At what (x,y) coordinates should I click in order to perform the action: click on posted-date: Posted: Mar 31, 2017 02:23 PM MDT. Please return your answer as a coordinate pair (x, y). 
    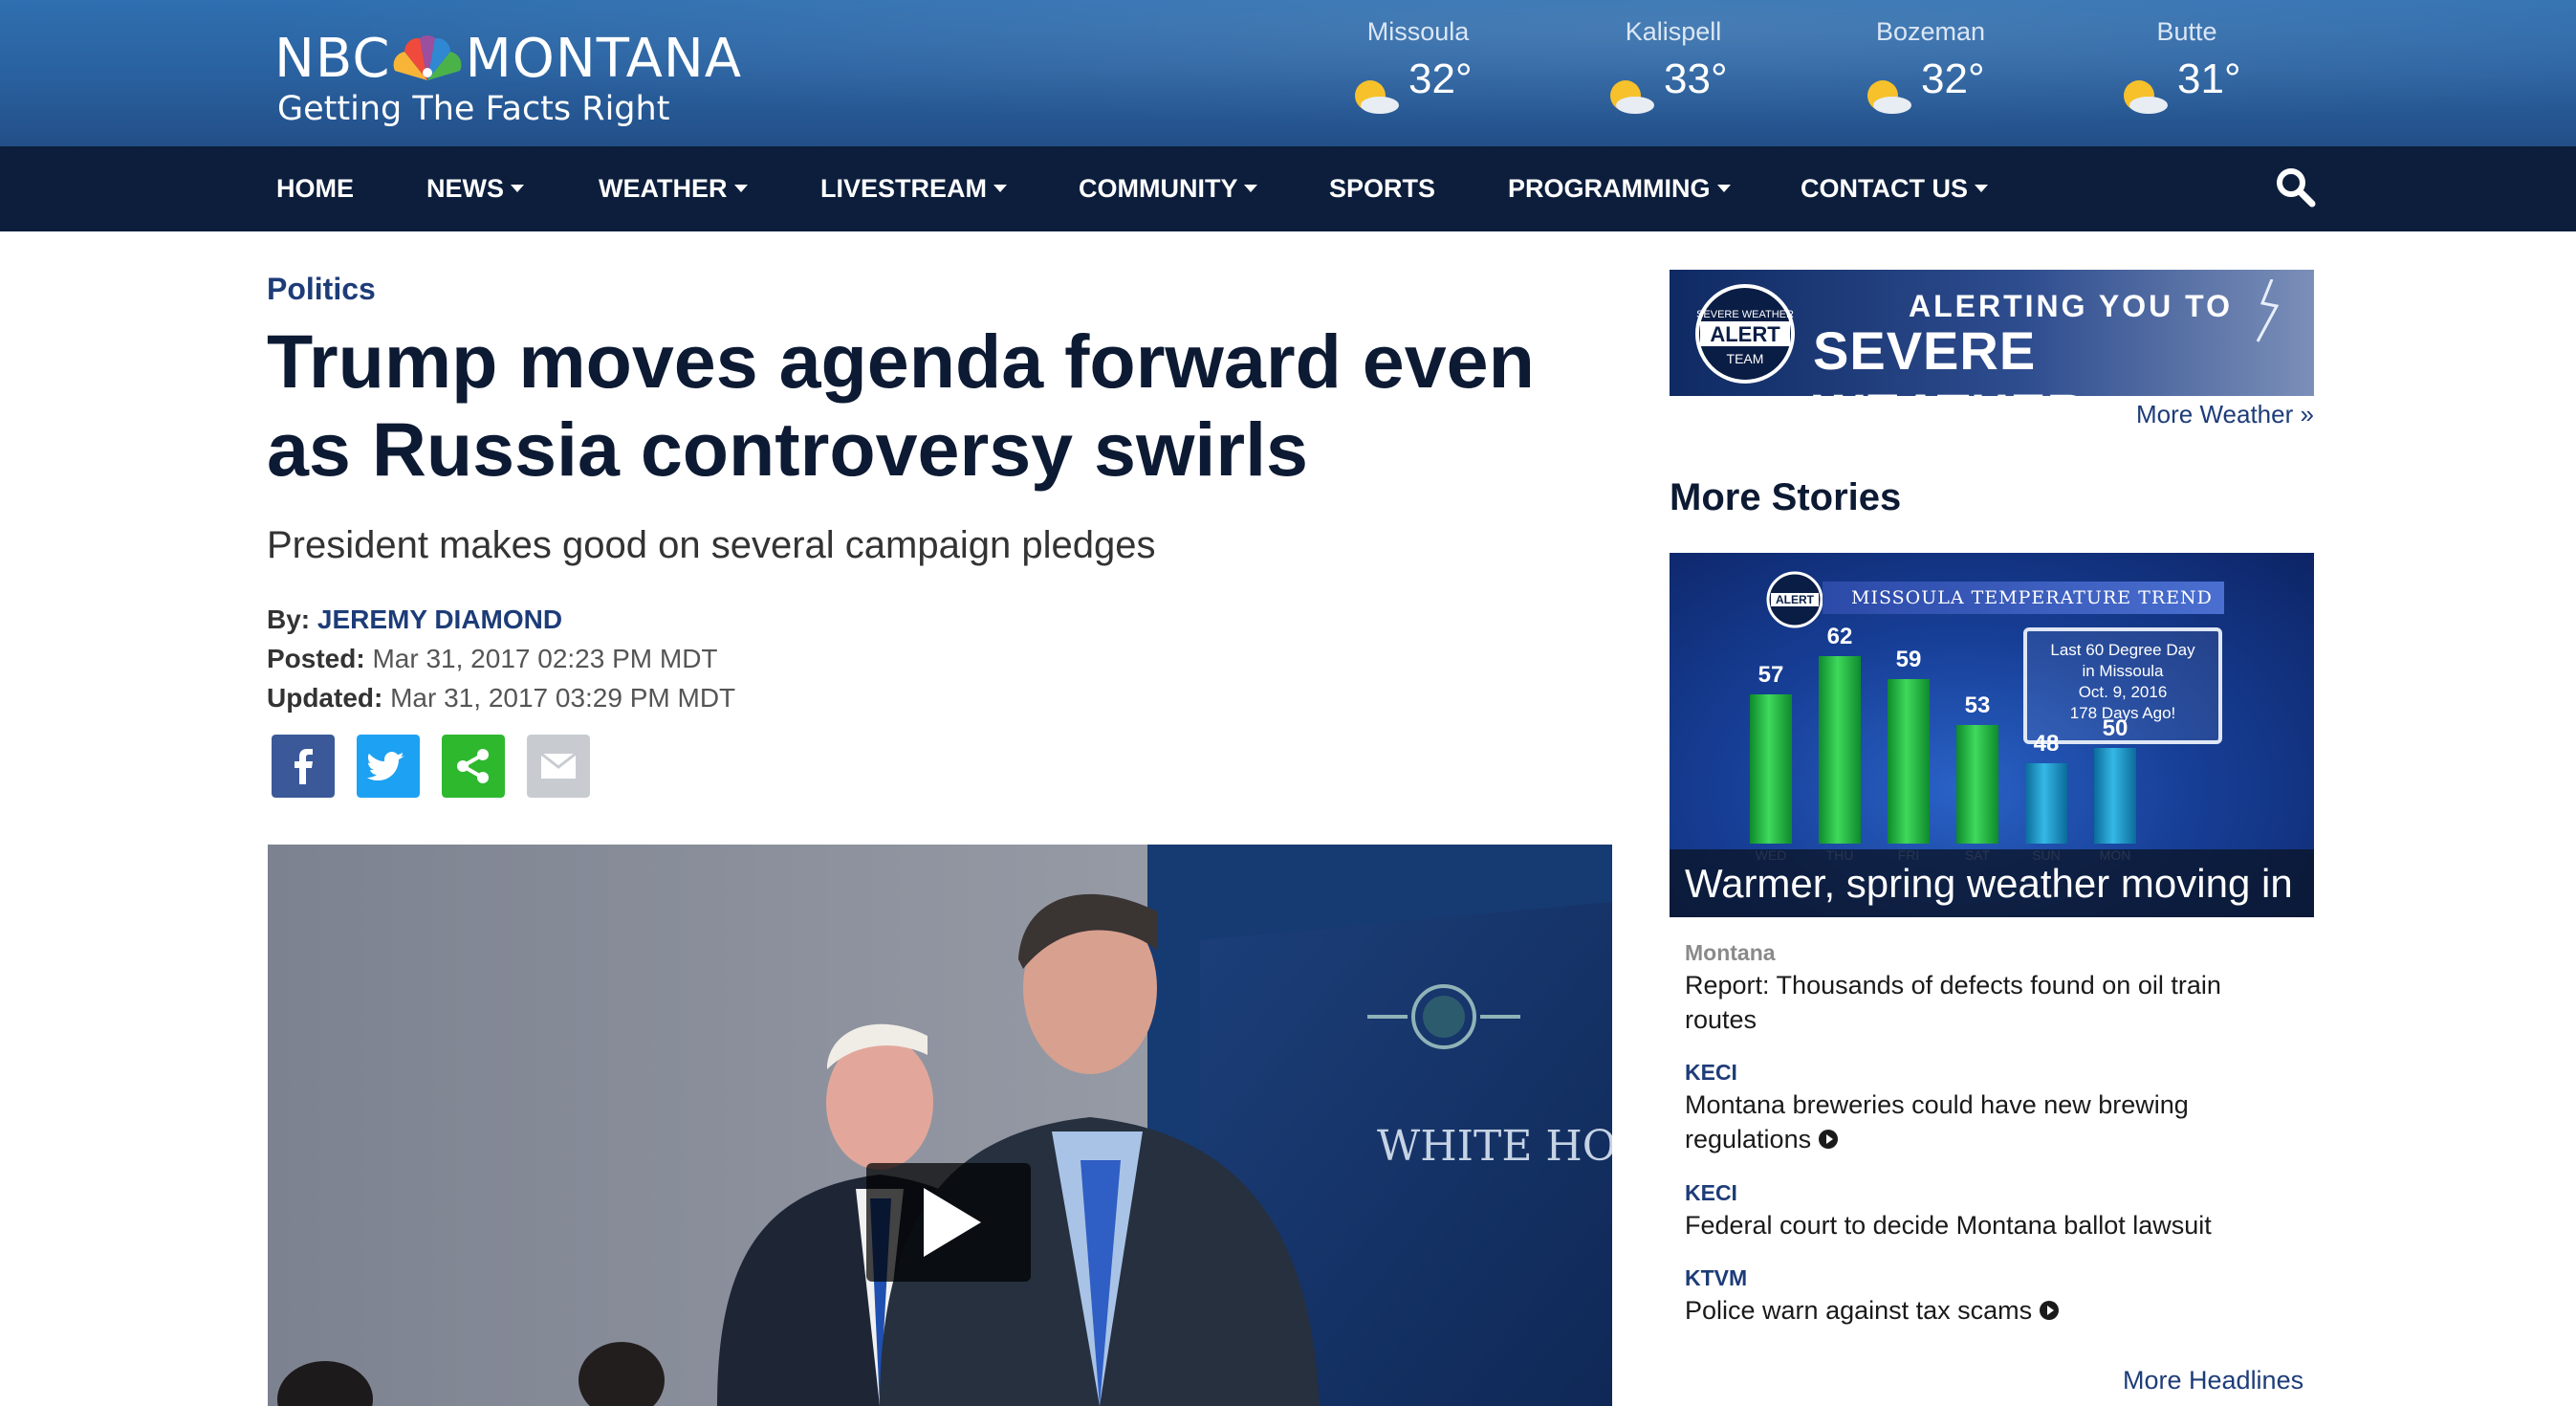
    Looking at the image, I should click on (492, 659).